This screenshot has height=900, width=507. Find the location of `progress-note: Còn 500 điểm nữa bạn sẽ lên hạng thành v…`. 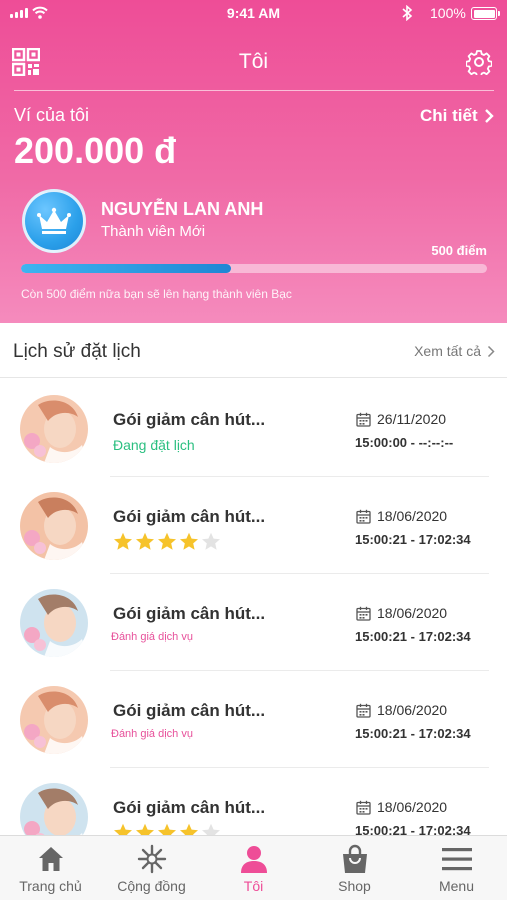

progress-note: Còn 500 điểm nữa bạn sẽ lên hạng thành v… is located at coordinates (156, 294).